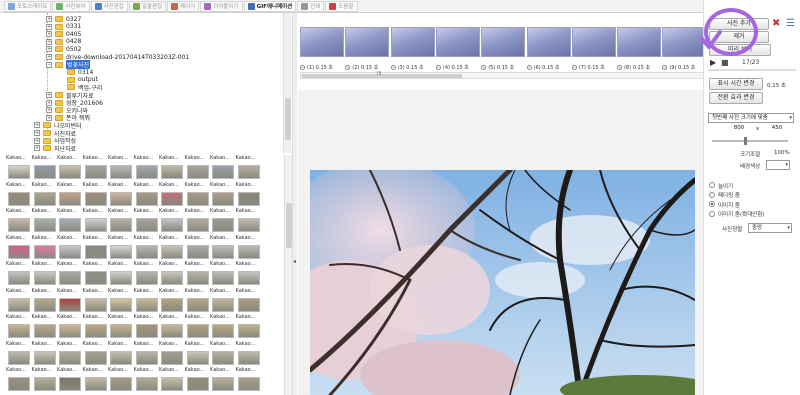 This screenshot has width=800, height=395. What do you see at coordinates (311, 6) in the screenshot?
I see `tab-7: 인쇄` at bounding box center [311, 6].